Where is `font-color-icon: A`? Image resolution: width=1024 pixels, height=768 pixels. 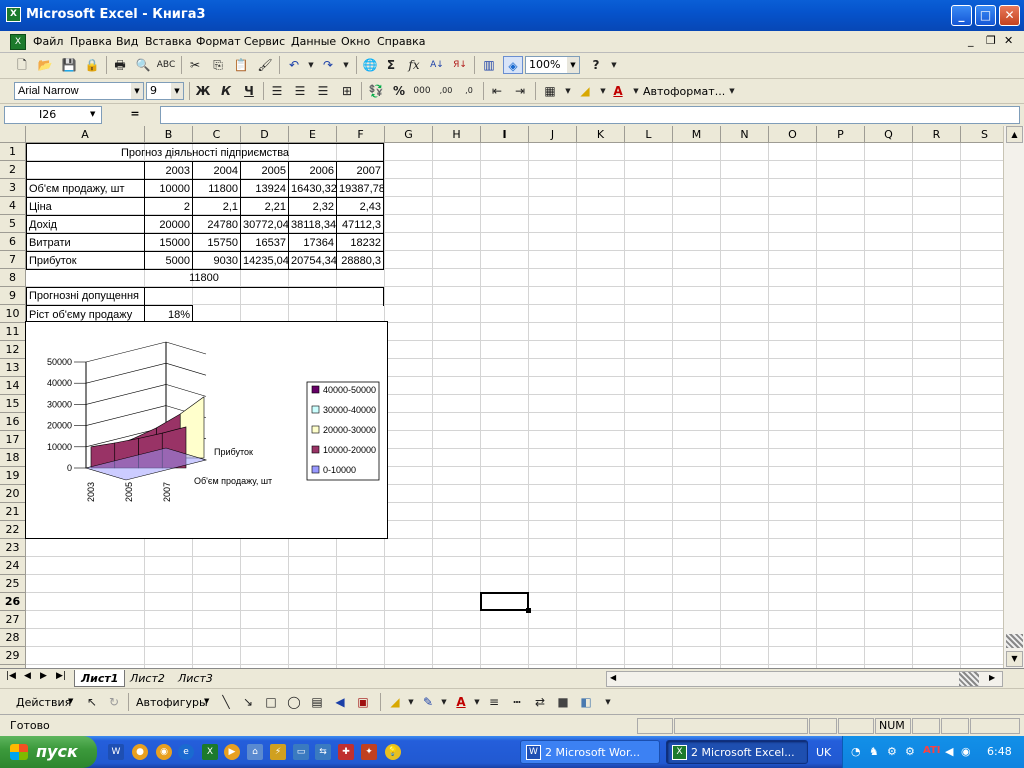 font-color-icon: A is located at coordinates (618, 91).